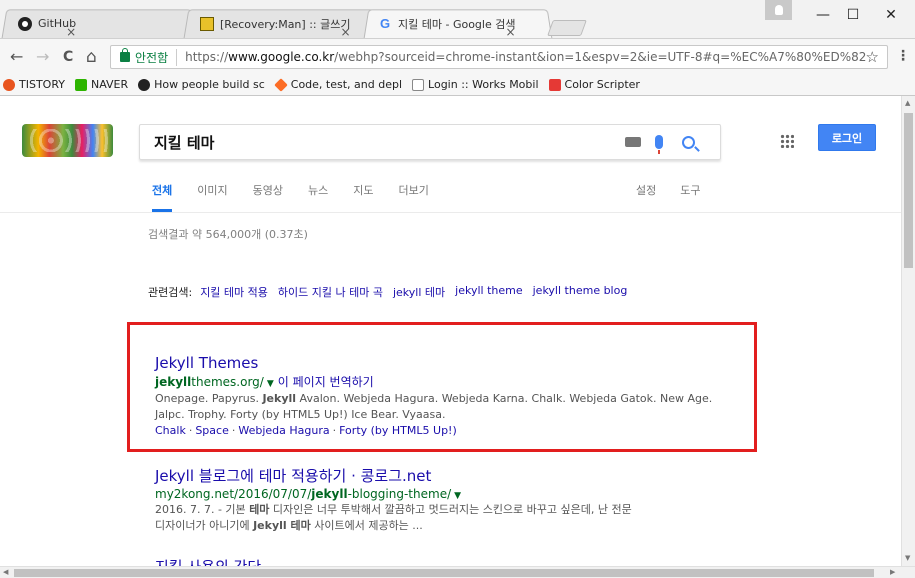 Image resolution: width=915 pixels, height=578 pixels. Describe the element at coordinates (279, 398) in the screenshot. I see `snippet-bold: Jekyll` at that location.